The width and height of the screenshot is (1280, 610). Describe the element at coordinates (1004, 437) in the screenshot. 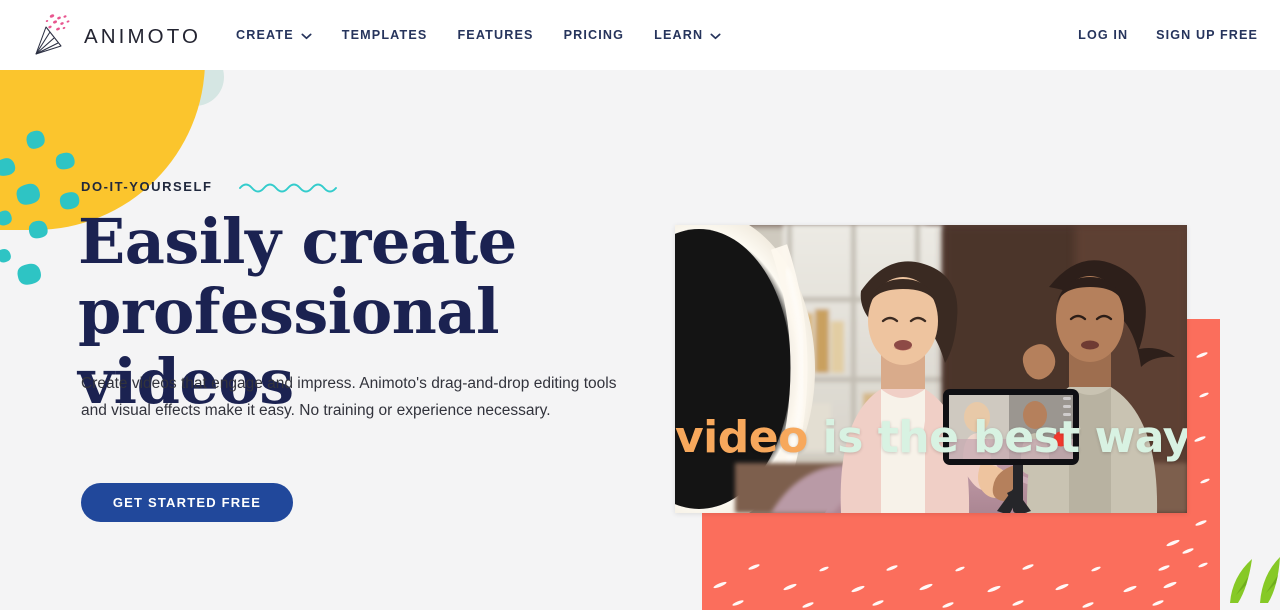

I see `caption-rest: is the best way` at that location.